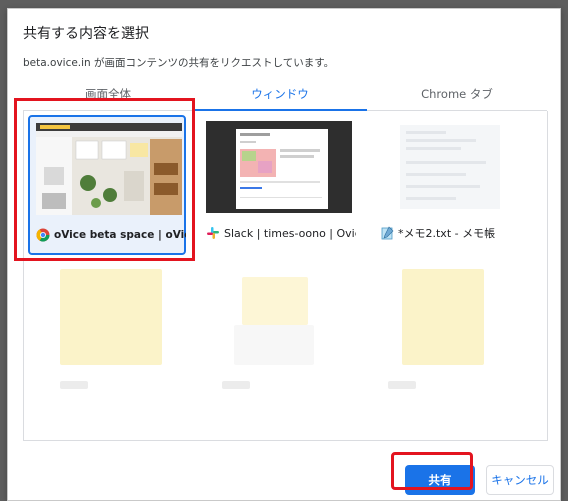 The height and width of the screenshot is (501, 568). What do you see at coordinates (457, 98) in the screenshot?
I see `tab-chrome-tab: Chrome タブ` at bounding box center [457, 98].